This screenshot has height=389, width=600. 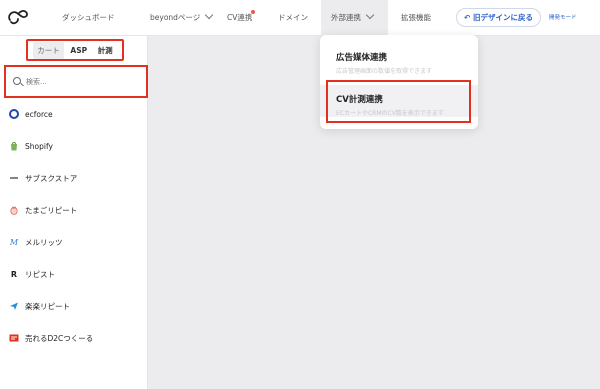 What do you see at coordinates (14, 242) in the screenshot?
I see `merritz-icon: M` at bounding box center [14, 242].